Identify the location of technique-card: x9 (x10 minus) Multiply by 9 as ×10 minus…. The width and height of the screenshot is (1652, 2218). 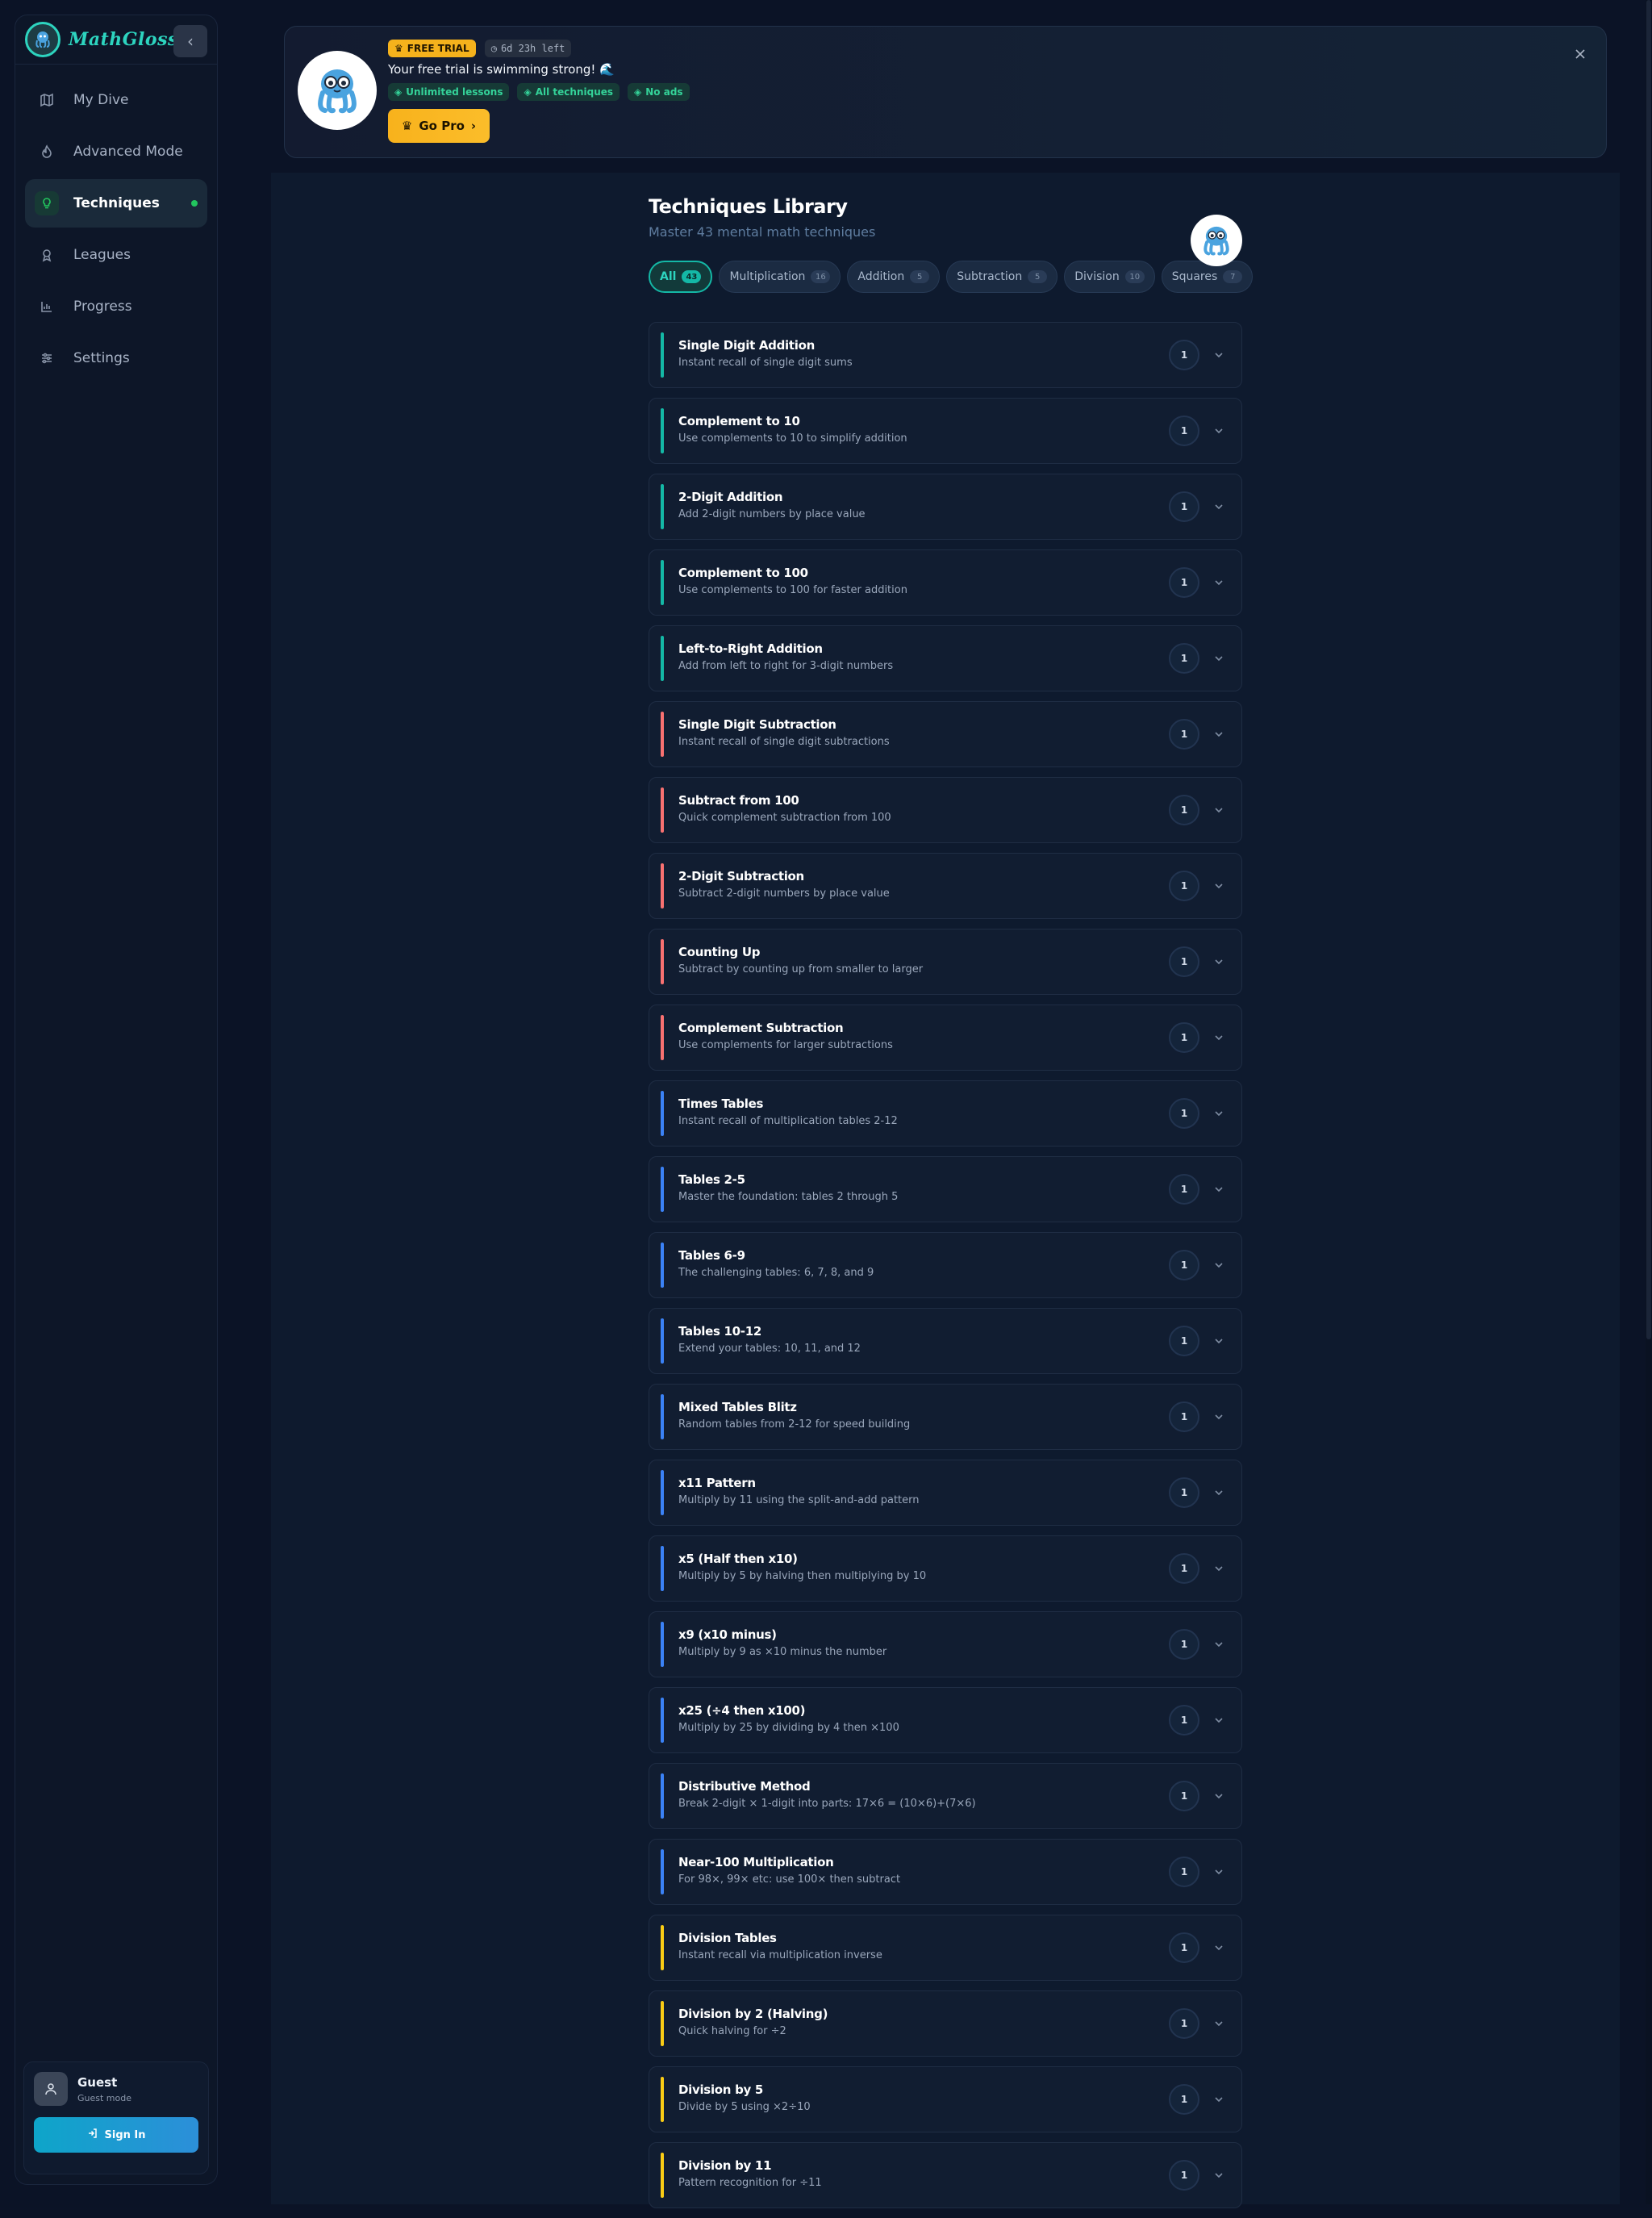
(946, 1644).